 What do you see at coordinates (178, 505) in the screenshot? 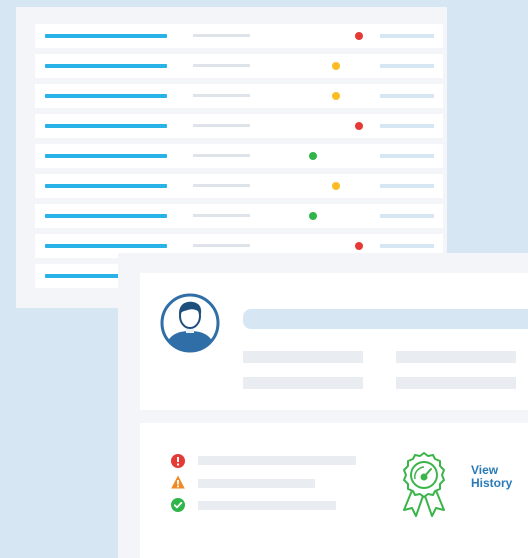
I see `check-icon` at bounding box center [178, 505].